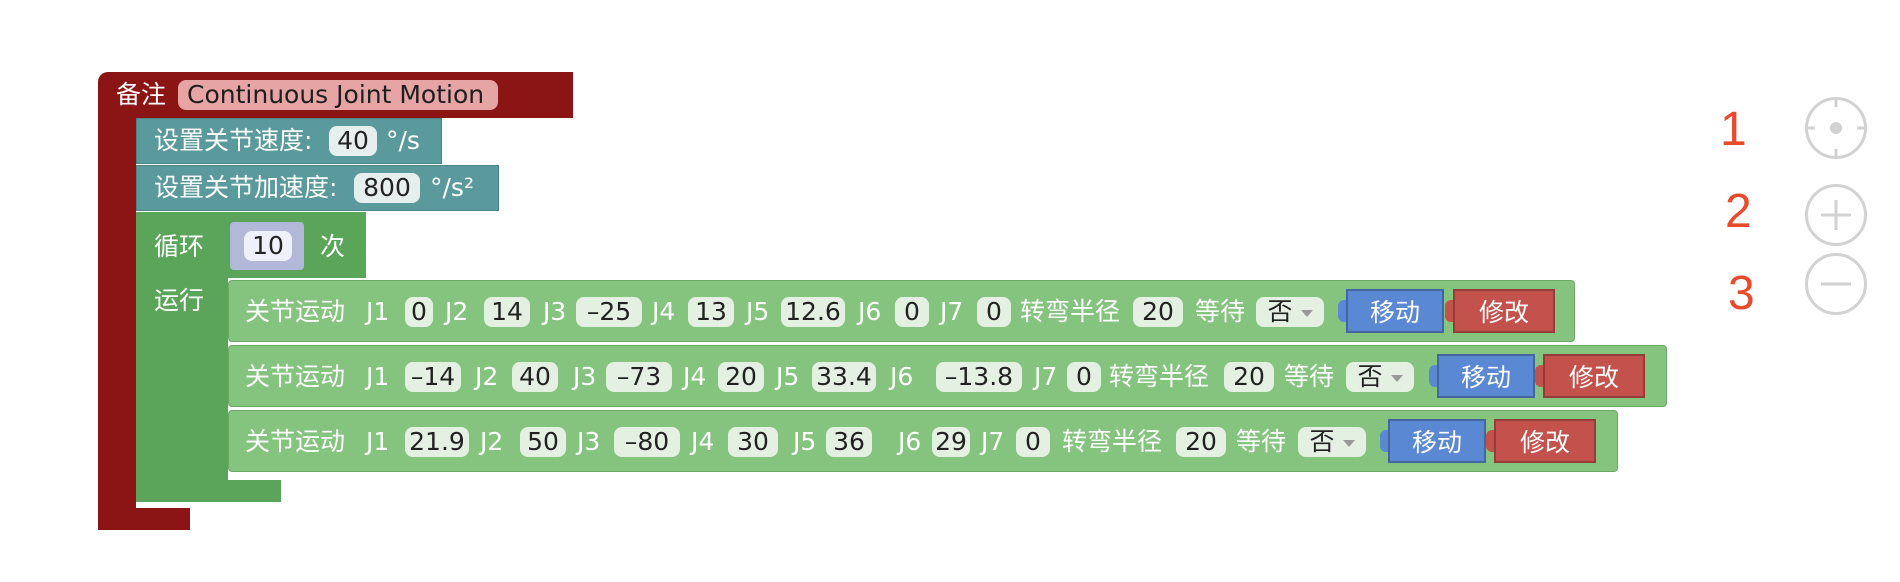 The image size is (1900, 582). What do you see at coordinates (144, 519) in the screenshot?
I see `comment-block-footer` at bounding box center [144, 519].